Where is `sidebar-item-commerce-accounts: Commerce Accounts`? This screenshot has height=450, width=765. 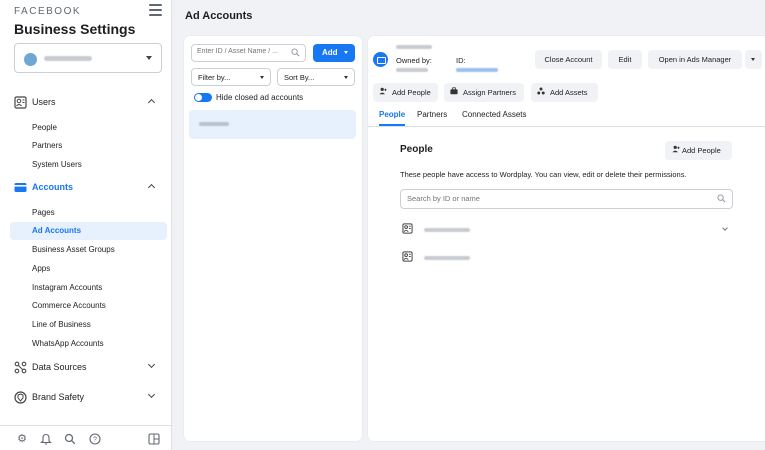
sidebar-item-commerce-accounts: Commerce Accounts is located at coordinates (88, 306).